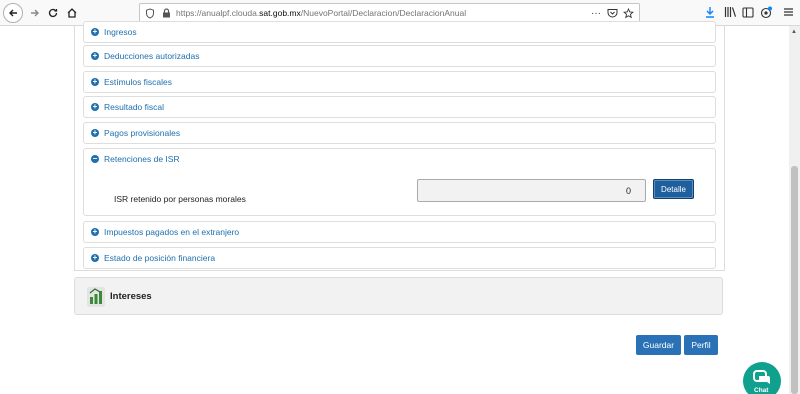  I want to click on arrow-right-icon, so click(35, 13).